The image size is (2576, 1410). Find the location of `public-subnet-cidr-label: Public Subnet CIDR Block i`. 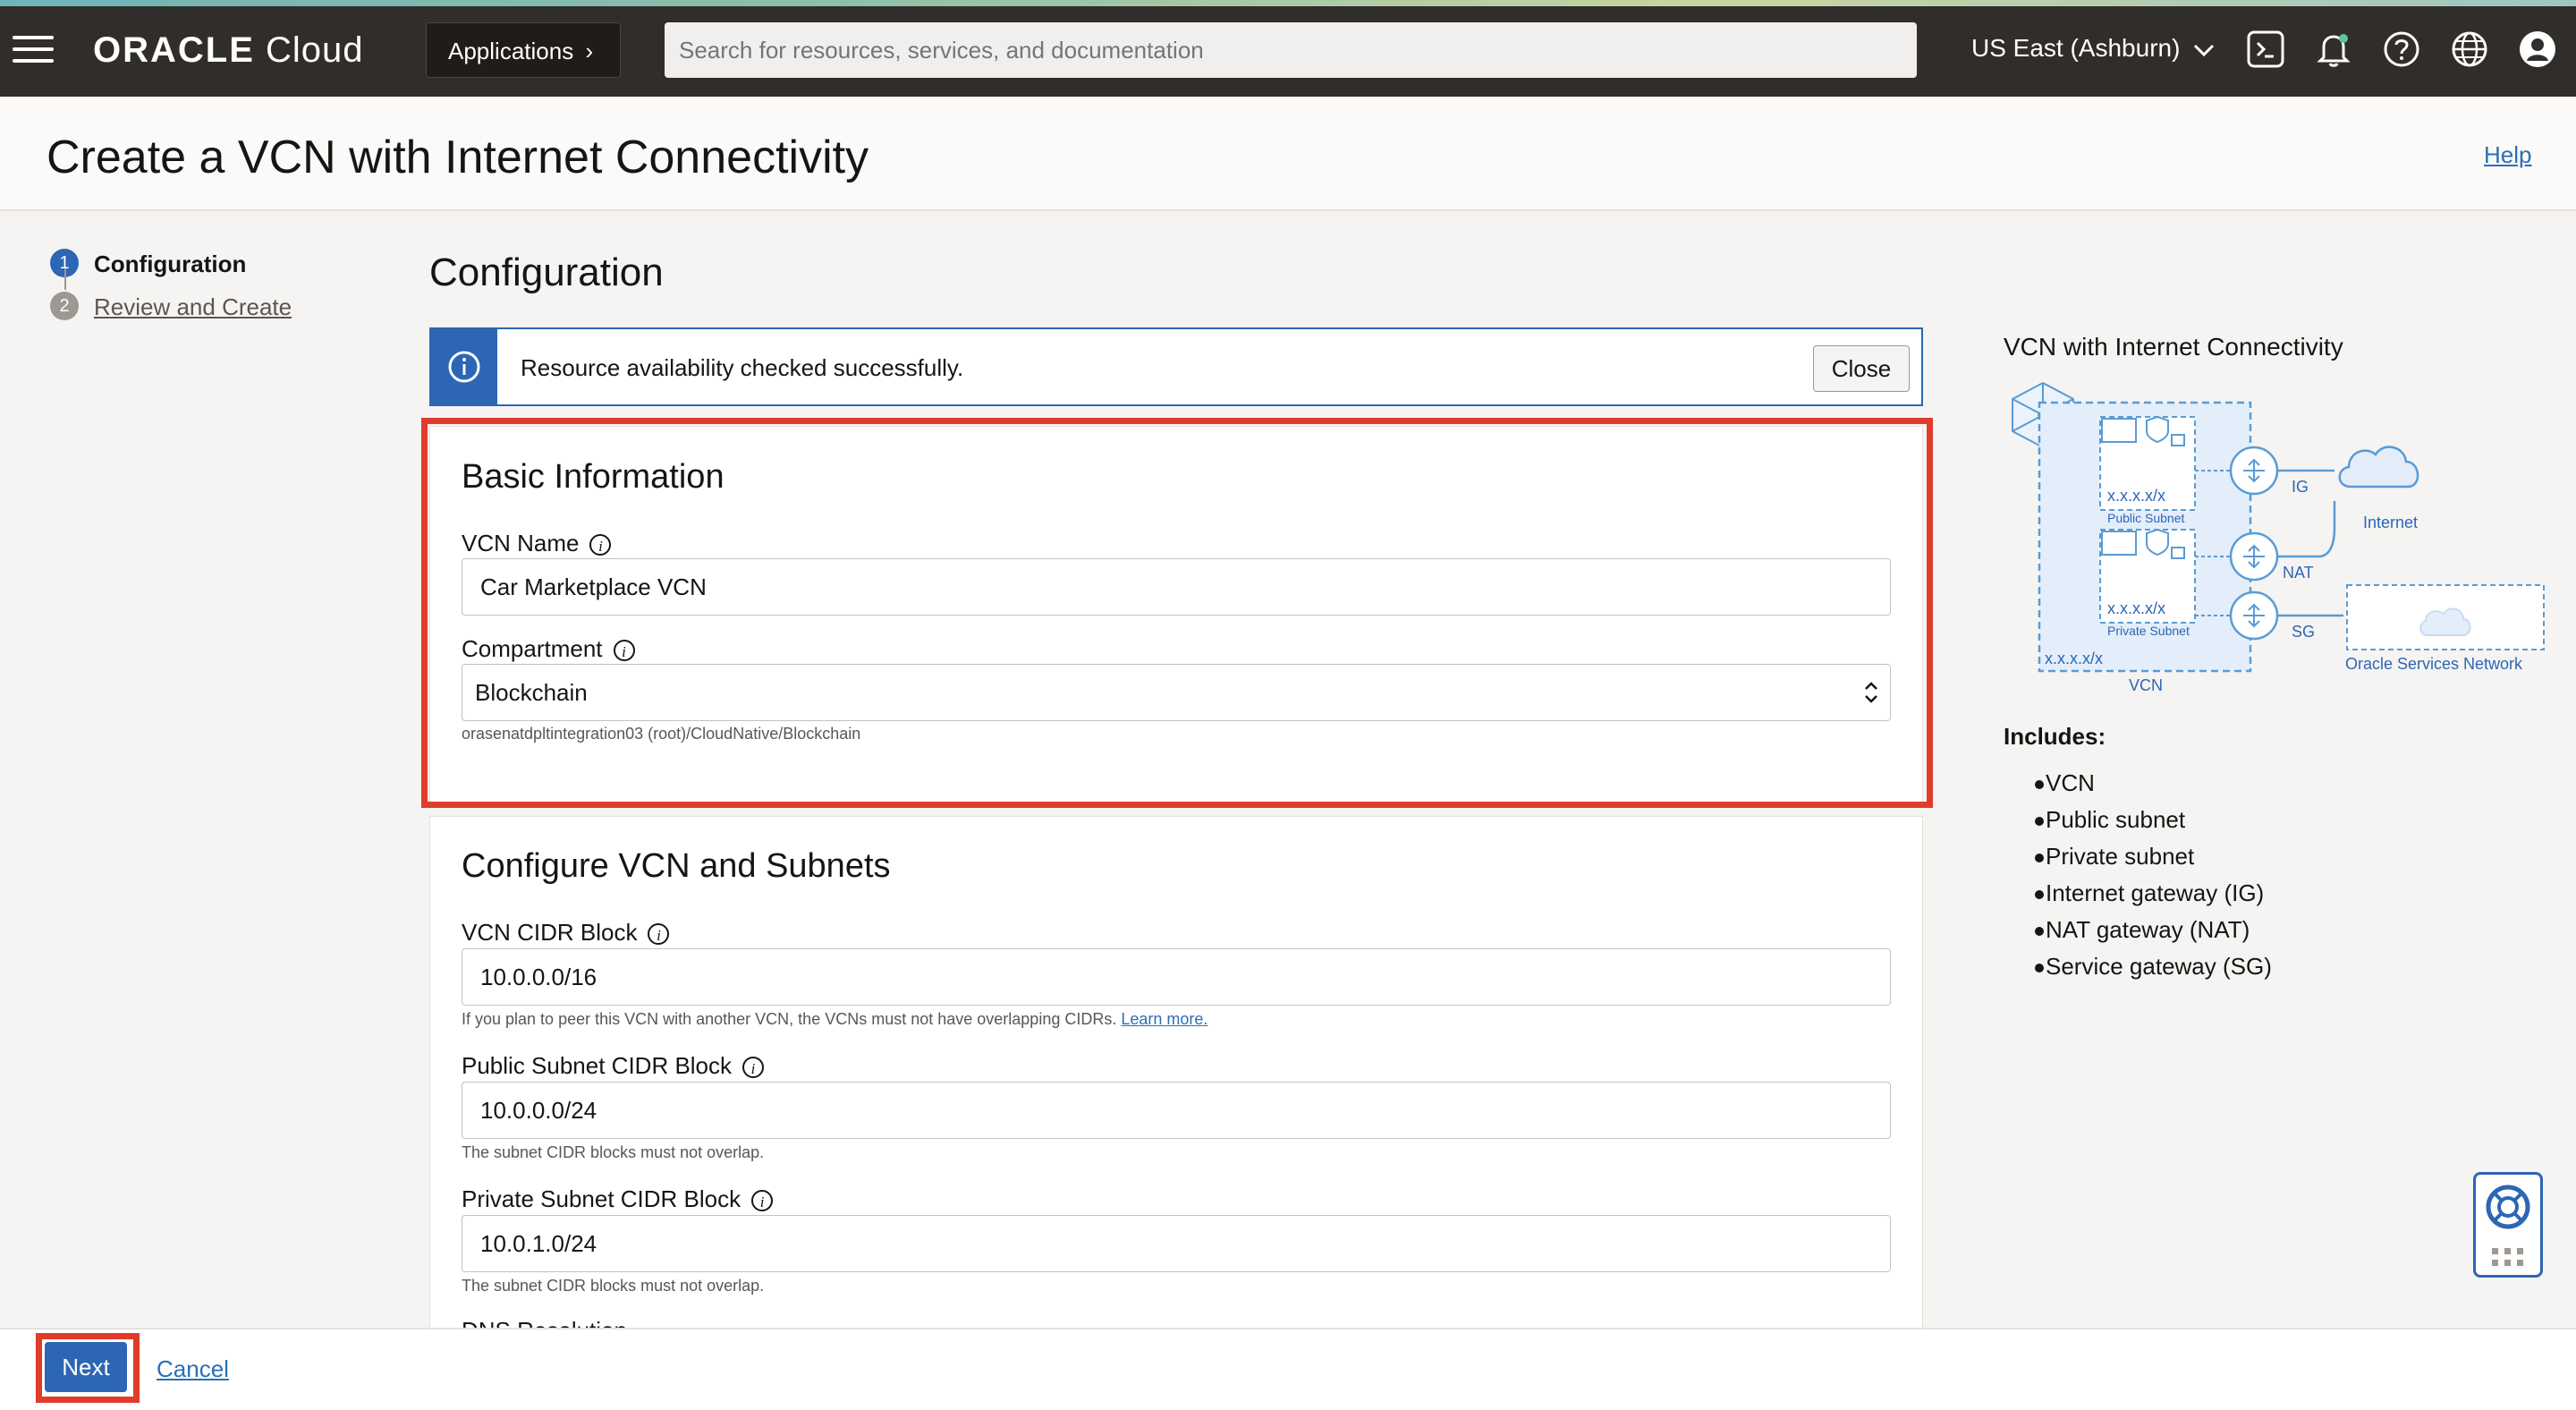

public-subnet-cidr-label: Public Subnet CIDR Block i is located at coordinates (613, 1066).